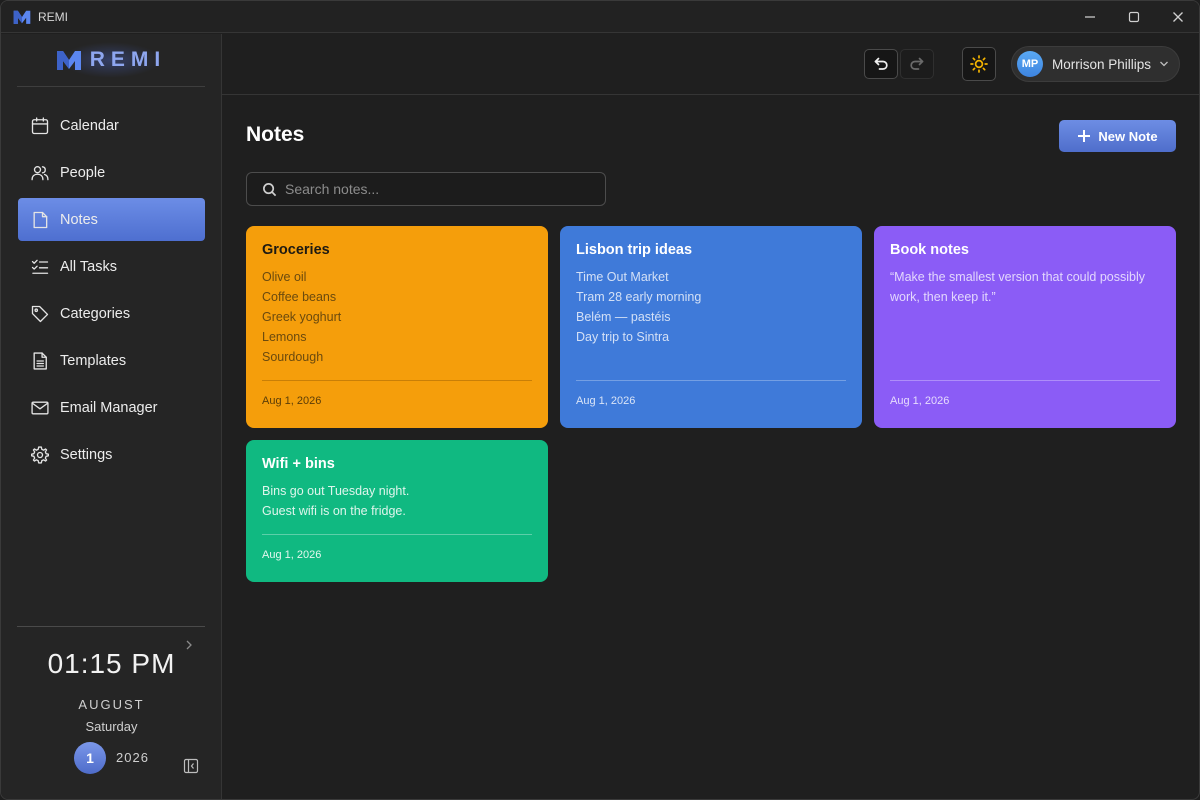 The width and height of the screenshot is (1200, 800). Describe the element at coordinates (86, 454) in the screenshot. I see `sidebar-item-label: Settings` at that location.